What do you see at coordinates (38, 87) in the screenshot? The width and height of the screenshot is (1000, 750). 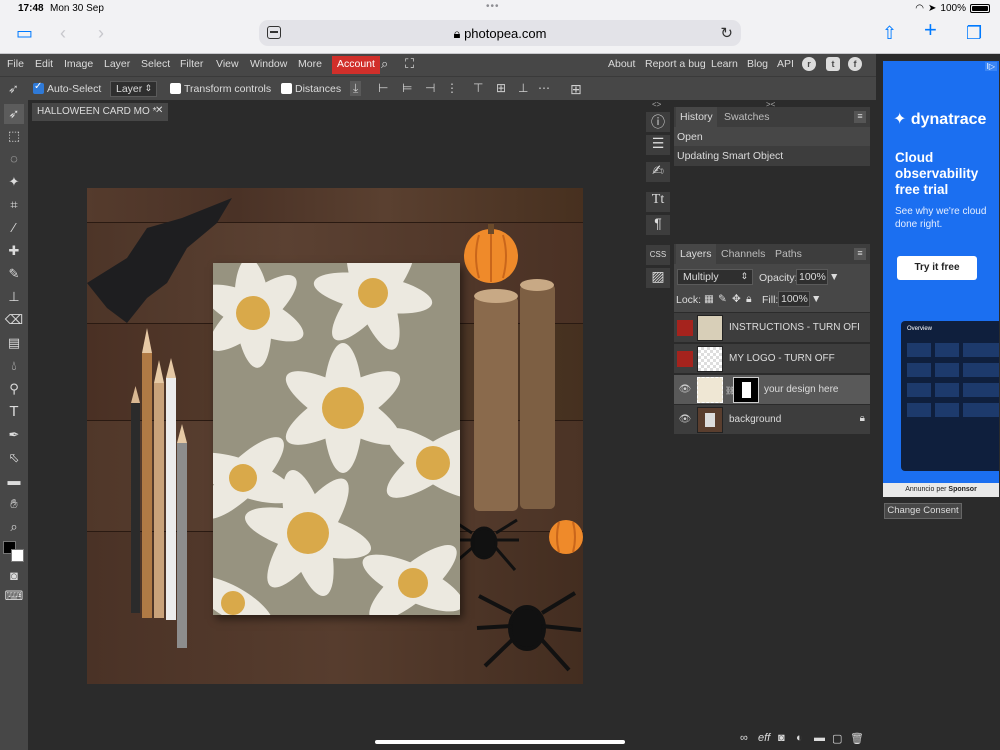 I see `auto-select-checkbox` at bounding box center [38, 87].